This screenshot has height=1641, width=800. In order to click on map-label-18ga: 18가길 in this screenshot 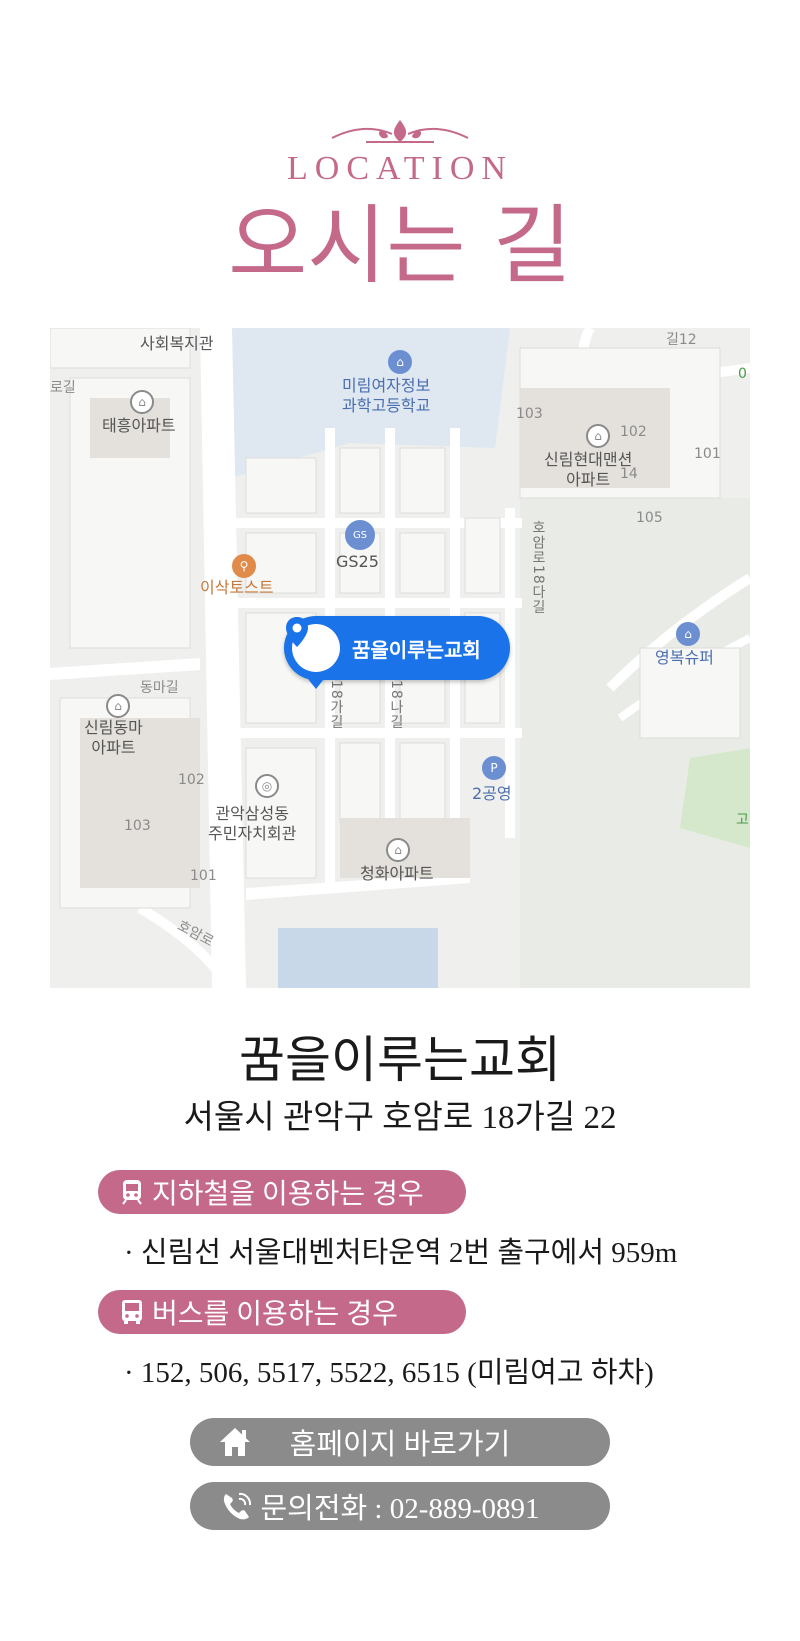, I will do `click(336, 705)`.